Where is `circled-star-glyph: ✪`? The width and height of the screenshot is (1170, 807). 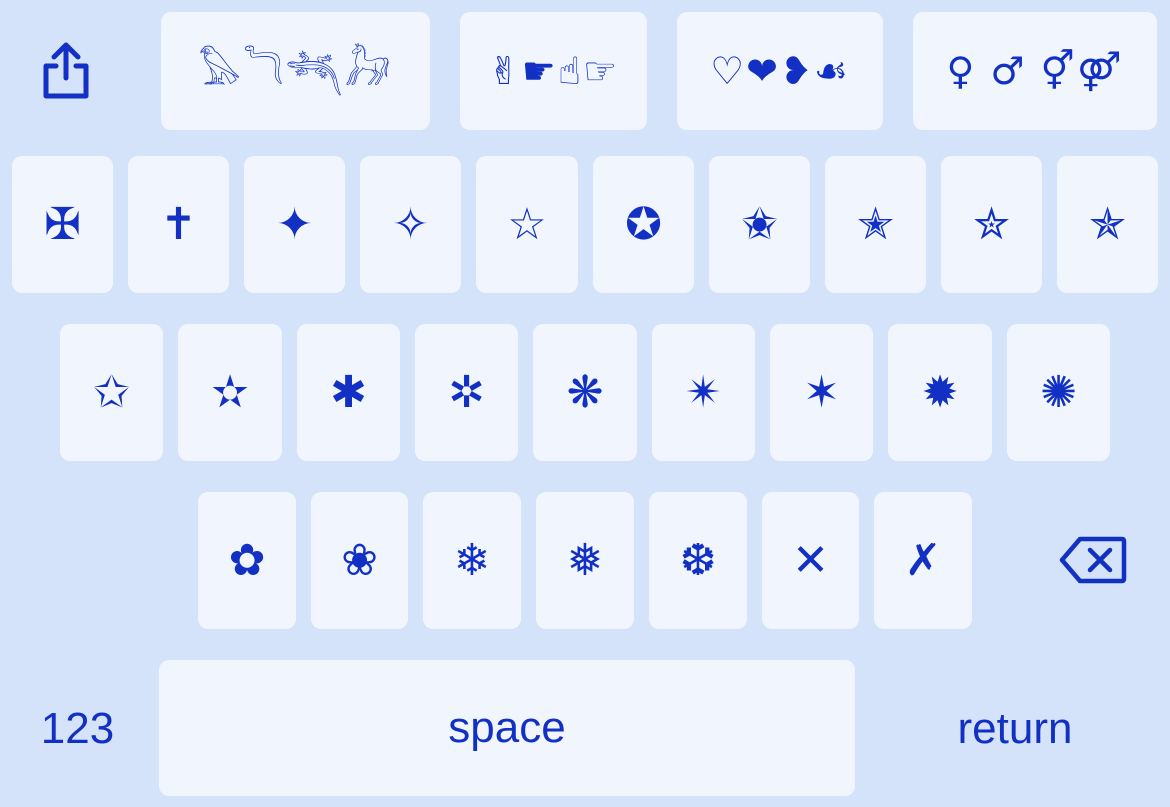
circled-star-glyph: ✪ is located at coordinates (643, 224).